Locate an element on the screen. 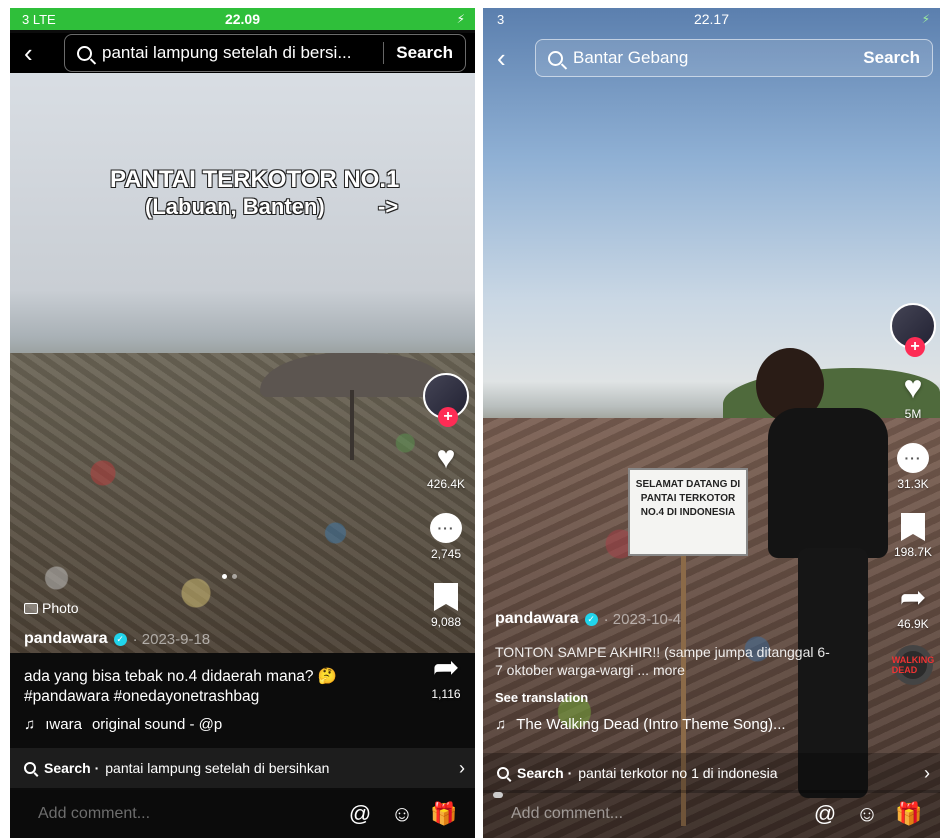  post-date: · 2023-10-4 is located at coordinates (642, 619).